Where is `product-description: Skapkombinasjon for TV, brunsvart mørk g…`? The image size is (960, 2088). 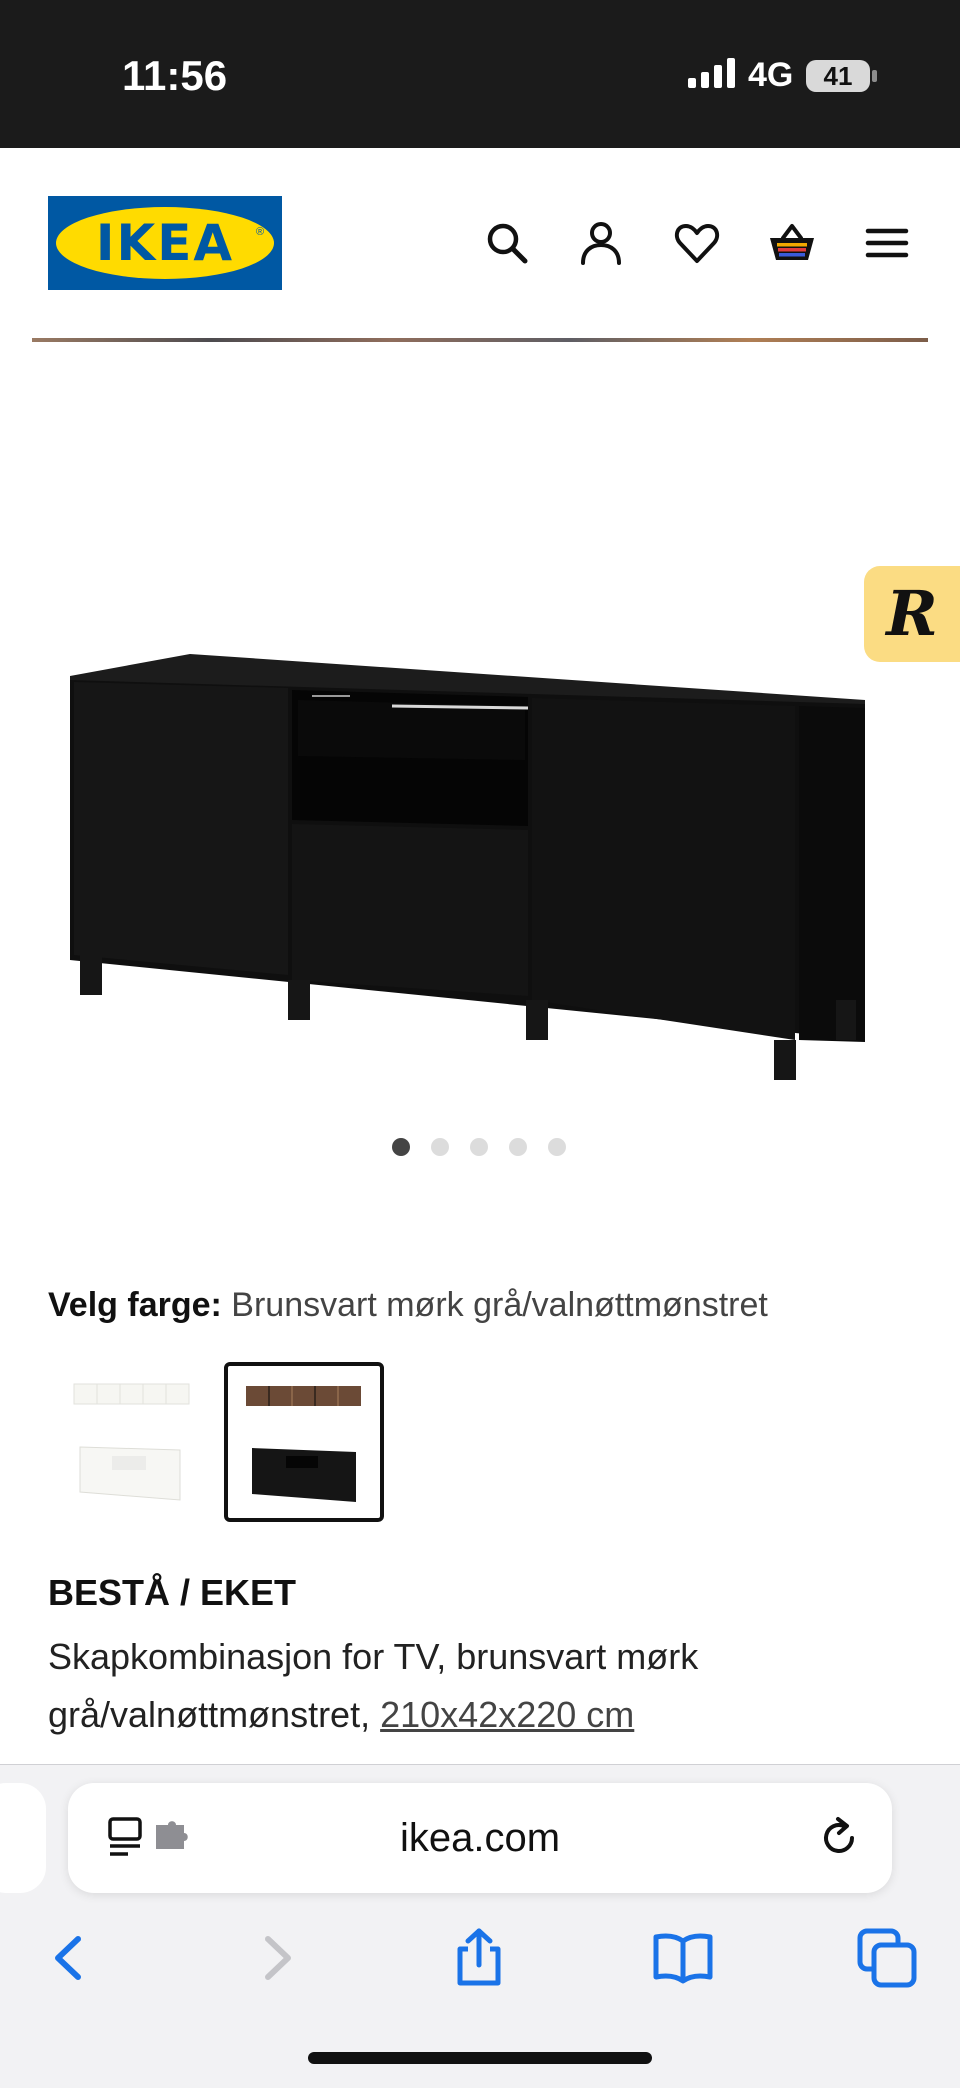 product-description: Skapkombinasjon for TV, brunsvart mørk g… is located at coordinates (478, 1686).